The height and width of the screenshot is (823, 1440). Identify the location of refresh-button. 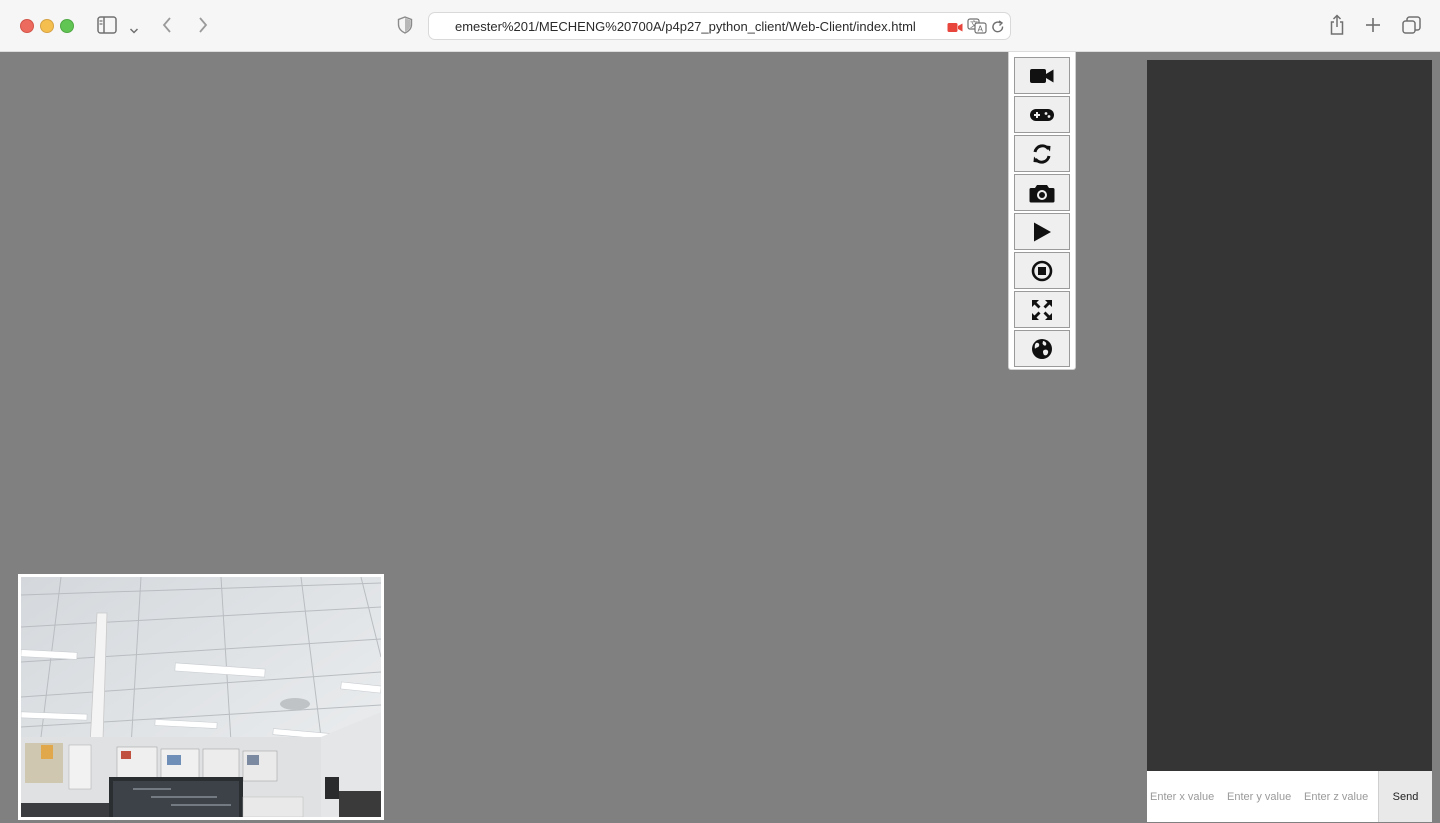
(1042, 153).